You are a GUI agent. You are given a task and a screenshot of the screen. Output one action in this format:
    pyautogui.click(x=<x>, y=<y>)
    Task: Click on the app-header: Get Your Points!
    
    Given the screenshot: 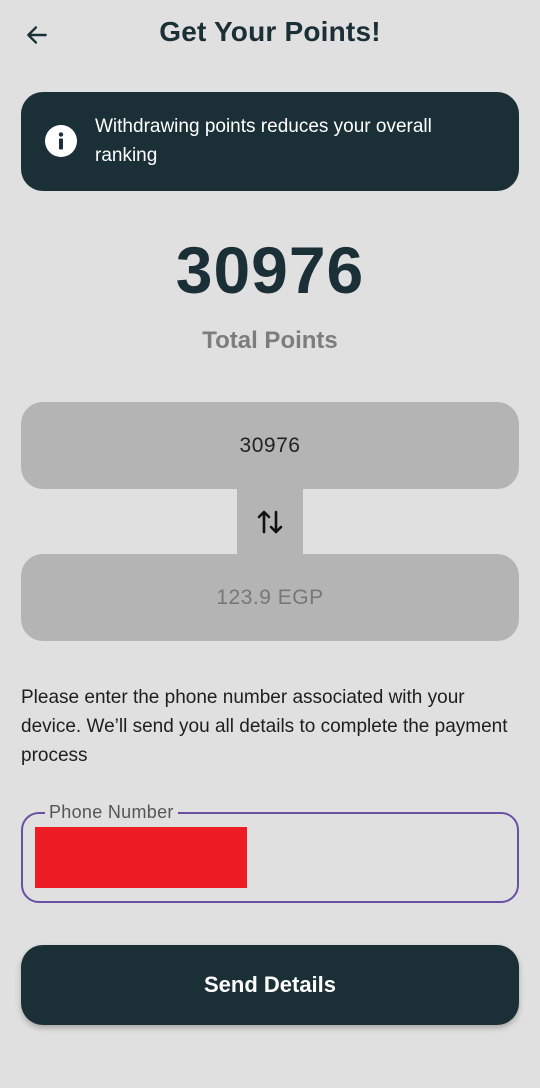 What is the action you would take?
    pyautogui.click(x=270, y=36)
    